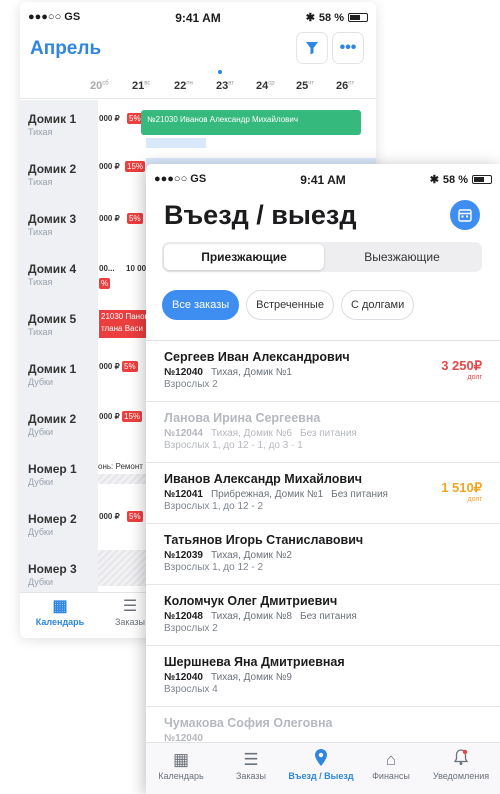 The width and height of the screenshot is (500, 794). I want to click on calendar-header: Апрель •••, so click(198, 51).